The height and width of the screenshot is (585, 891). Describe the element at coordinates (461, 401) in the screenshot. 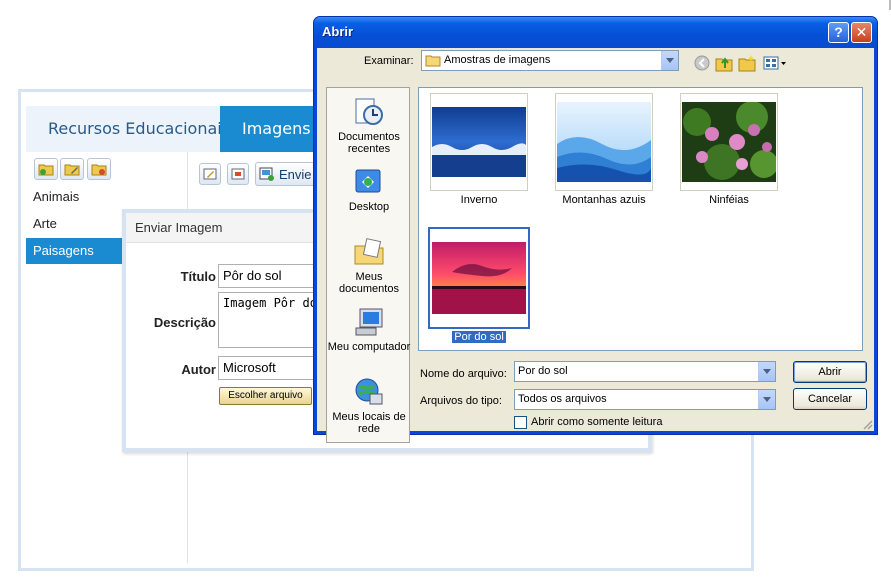

I see `filetype-label: Arquivos do tipo:` at that location.